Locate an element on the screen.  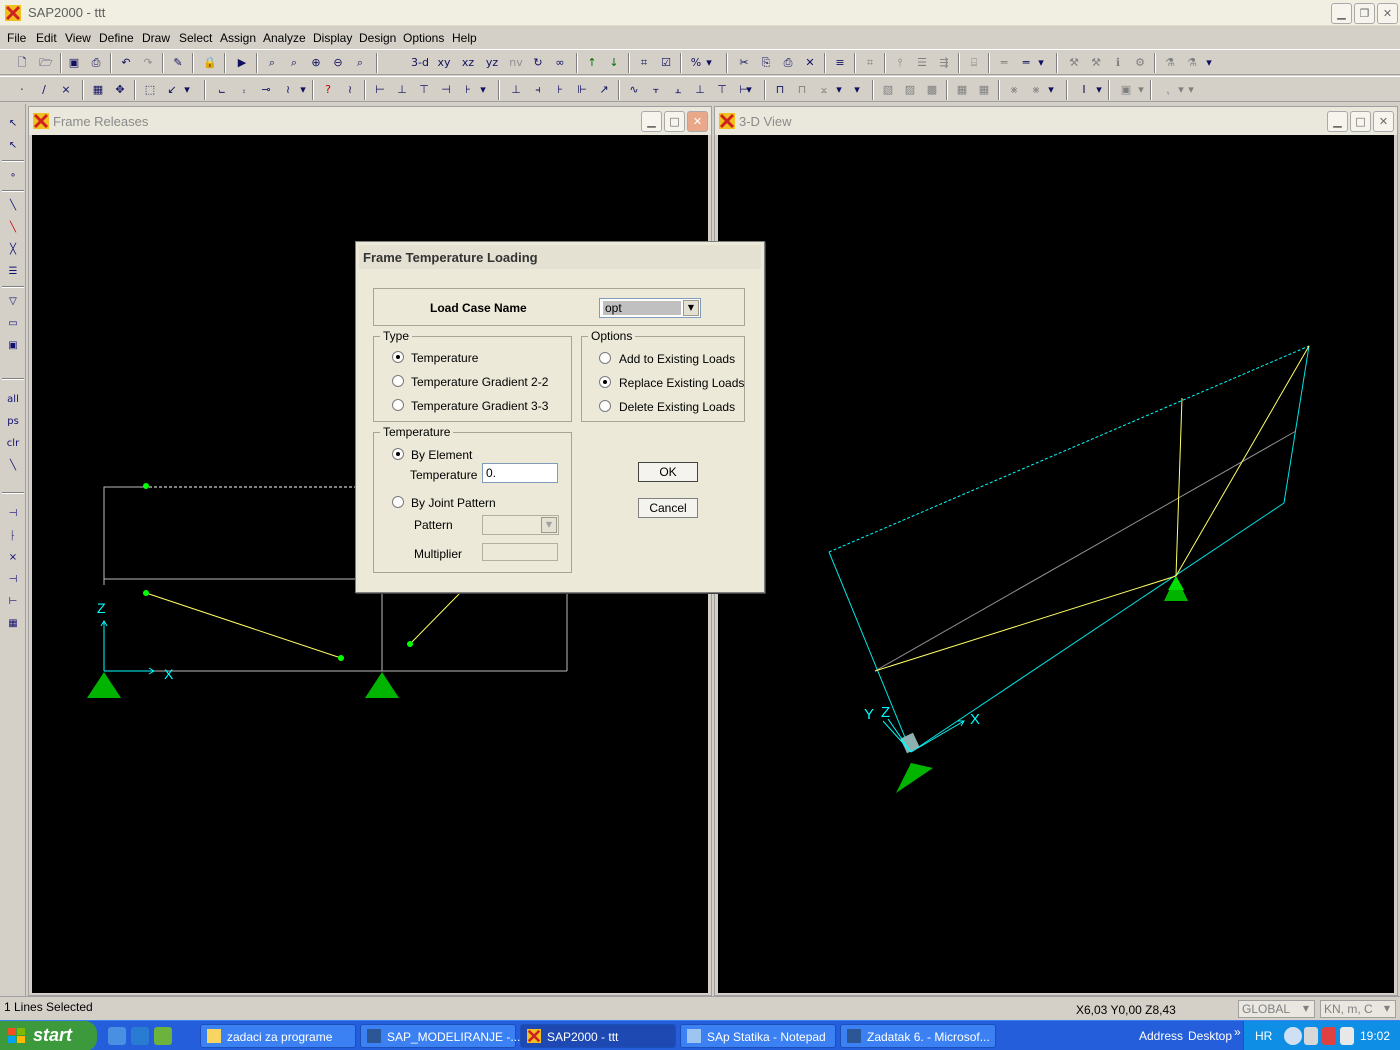
view-xz-button: xz is located at coordinates (468, 63).